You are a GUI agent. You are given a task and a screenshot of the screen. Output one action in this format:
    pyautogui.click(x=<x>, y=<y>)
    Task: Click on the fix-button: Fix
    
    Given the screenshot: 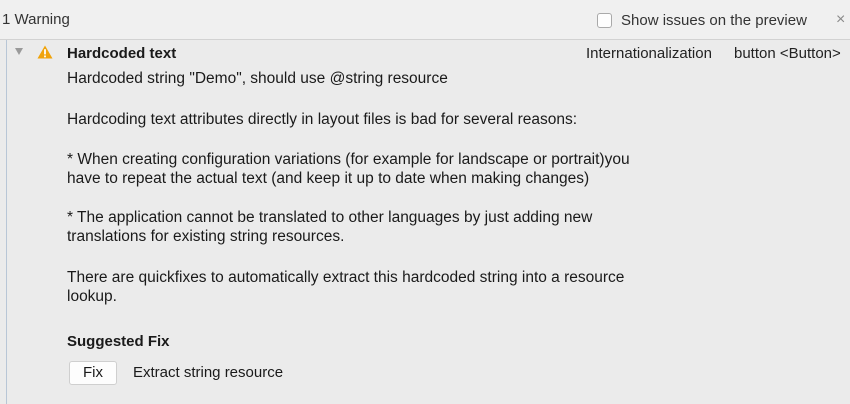 What is the action you would take?
    pyautogui.click(x=93, y=373)
    